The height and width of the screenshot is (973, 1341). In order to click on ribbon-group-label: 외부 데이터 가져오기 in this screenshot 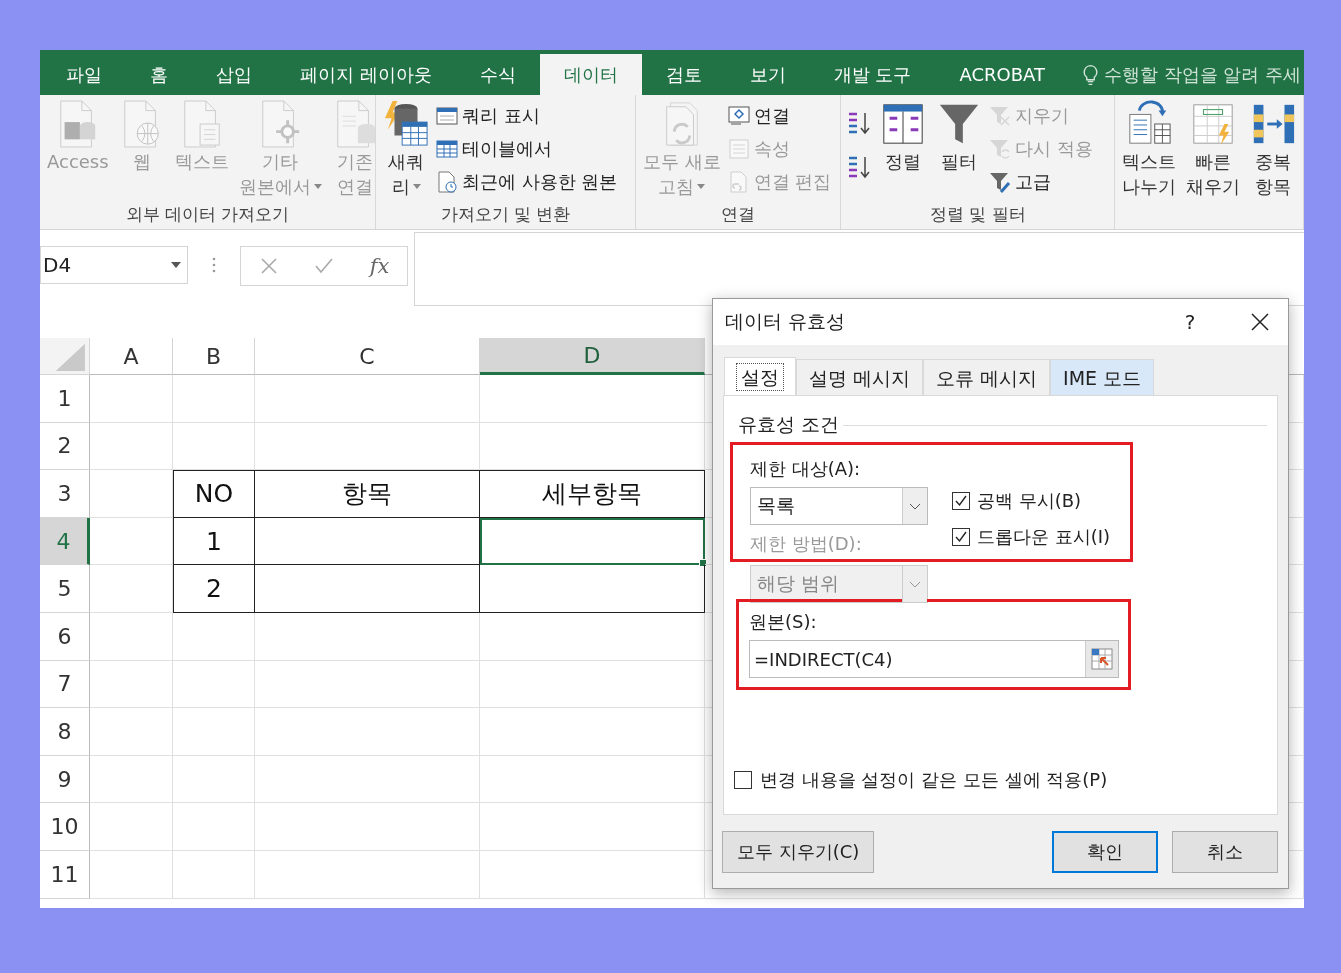, I will do `click(207, 214)`.